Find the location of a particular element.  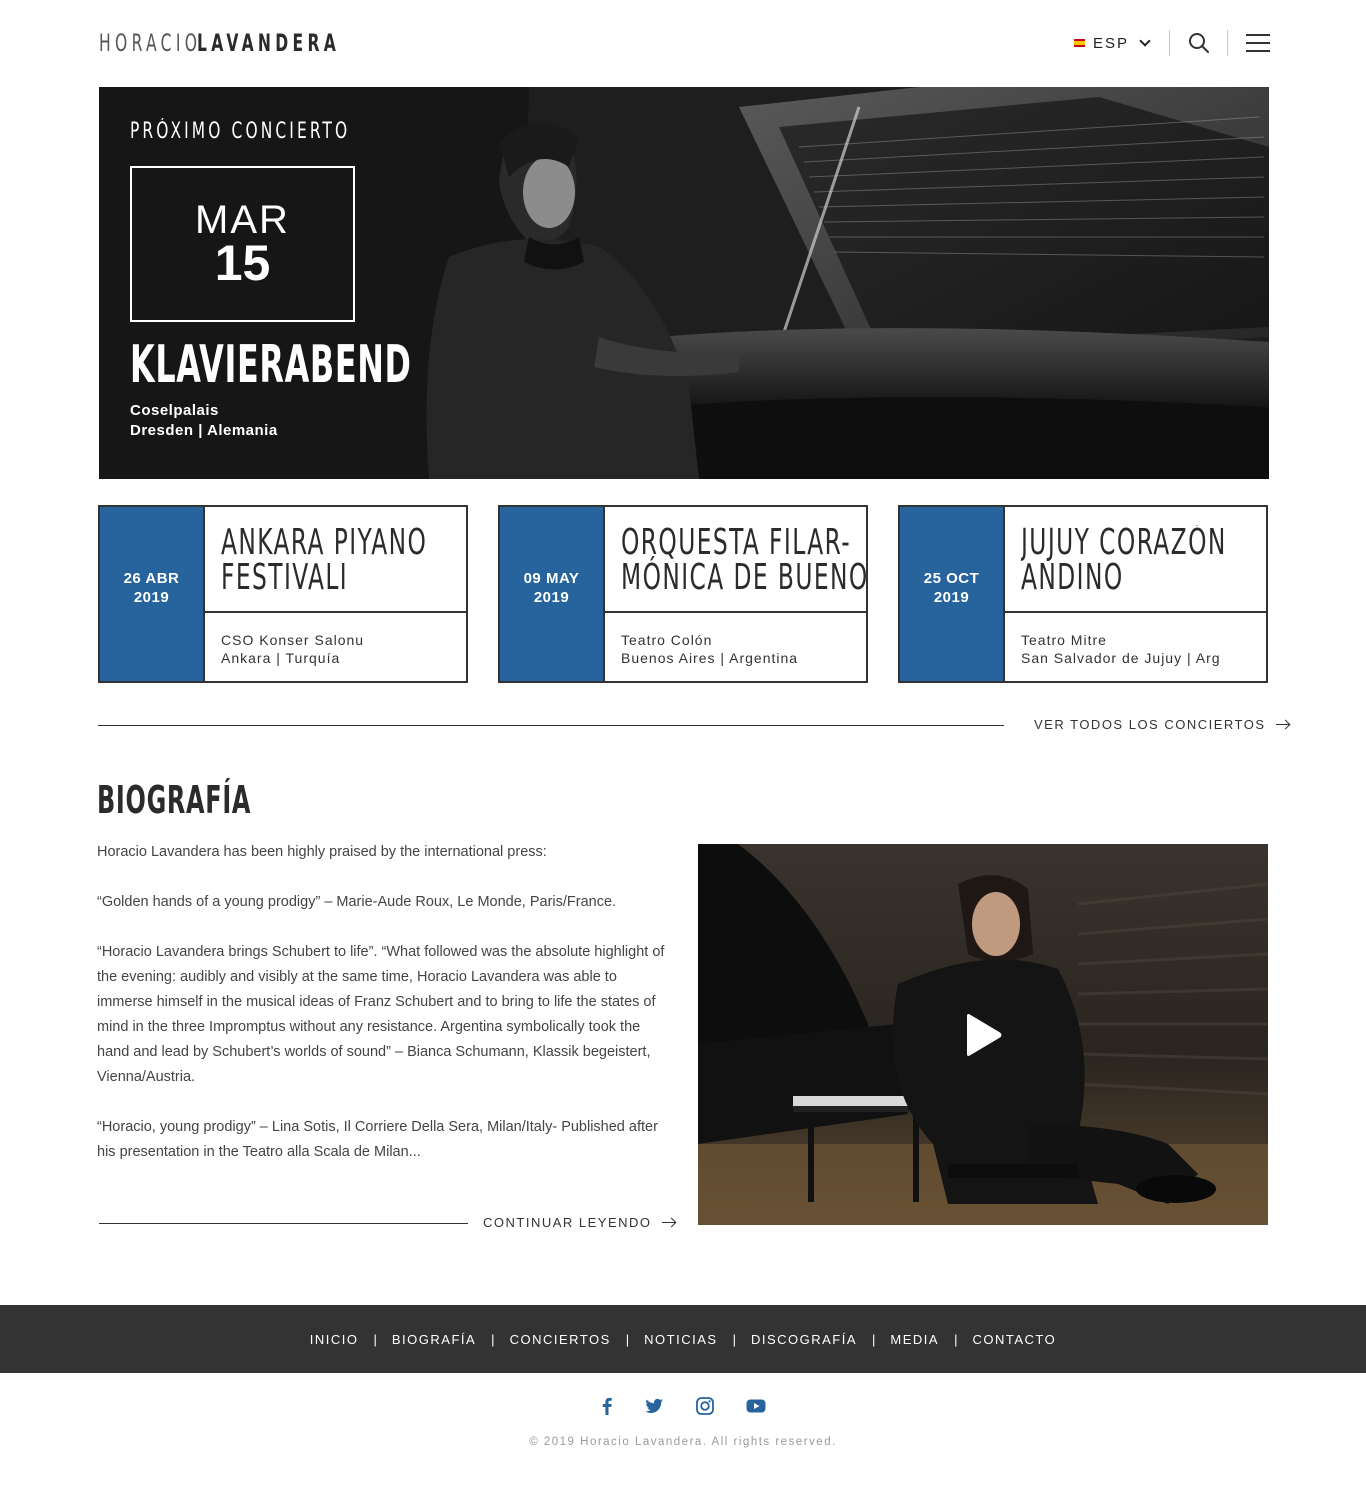

youtube-icon is located at coordinates (756, 1406).